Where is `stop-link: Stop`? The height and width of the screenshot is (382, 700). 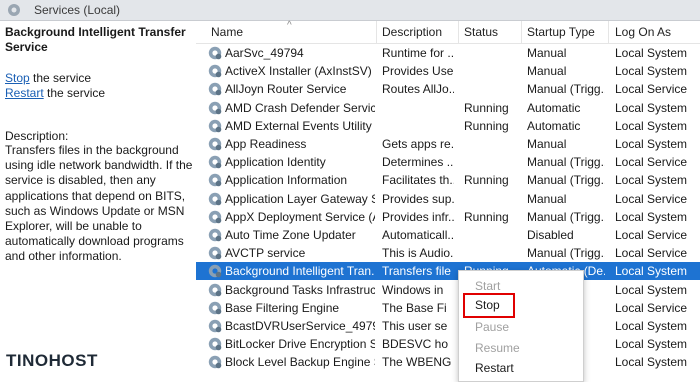
stop-link: Stop is located at coordinates (17, 78).